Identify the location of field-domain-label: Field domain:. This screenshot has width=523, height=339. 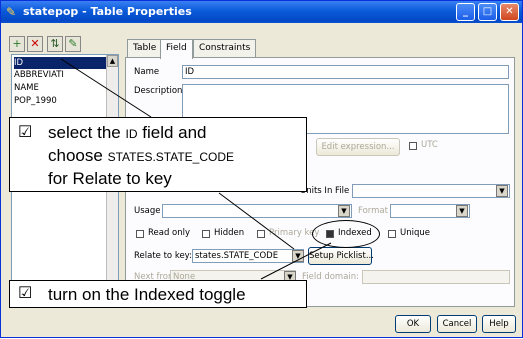
(331, 277).